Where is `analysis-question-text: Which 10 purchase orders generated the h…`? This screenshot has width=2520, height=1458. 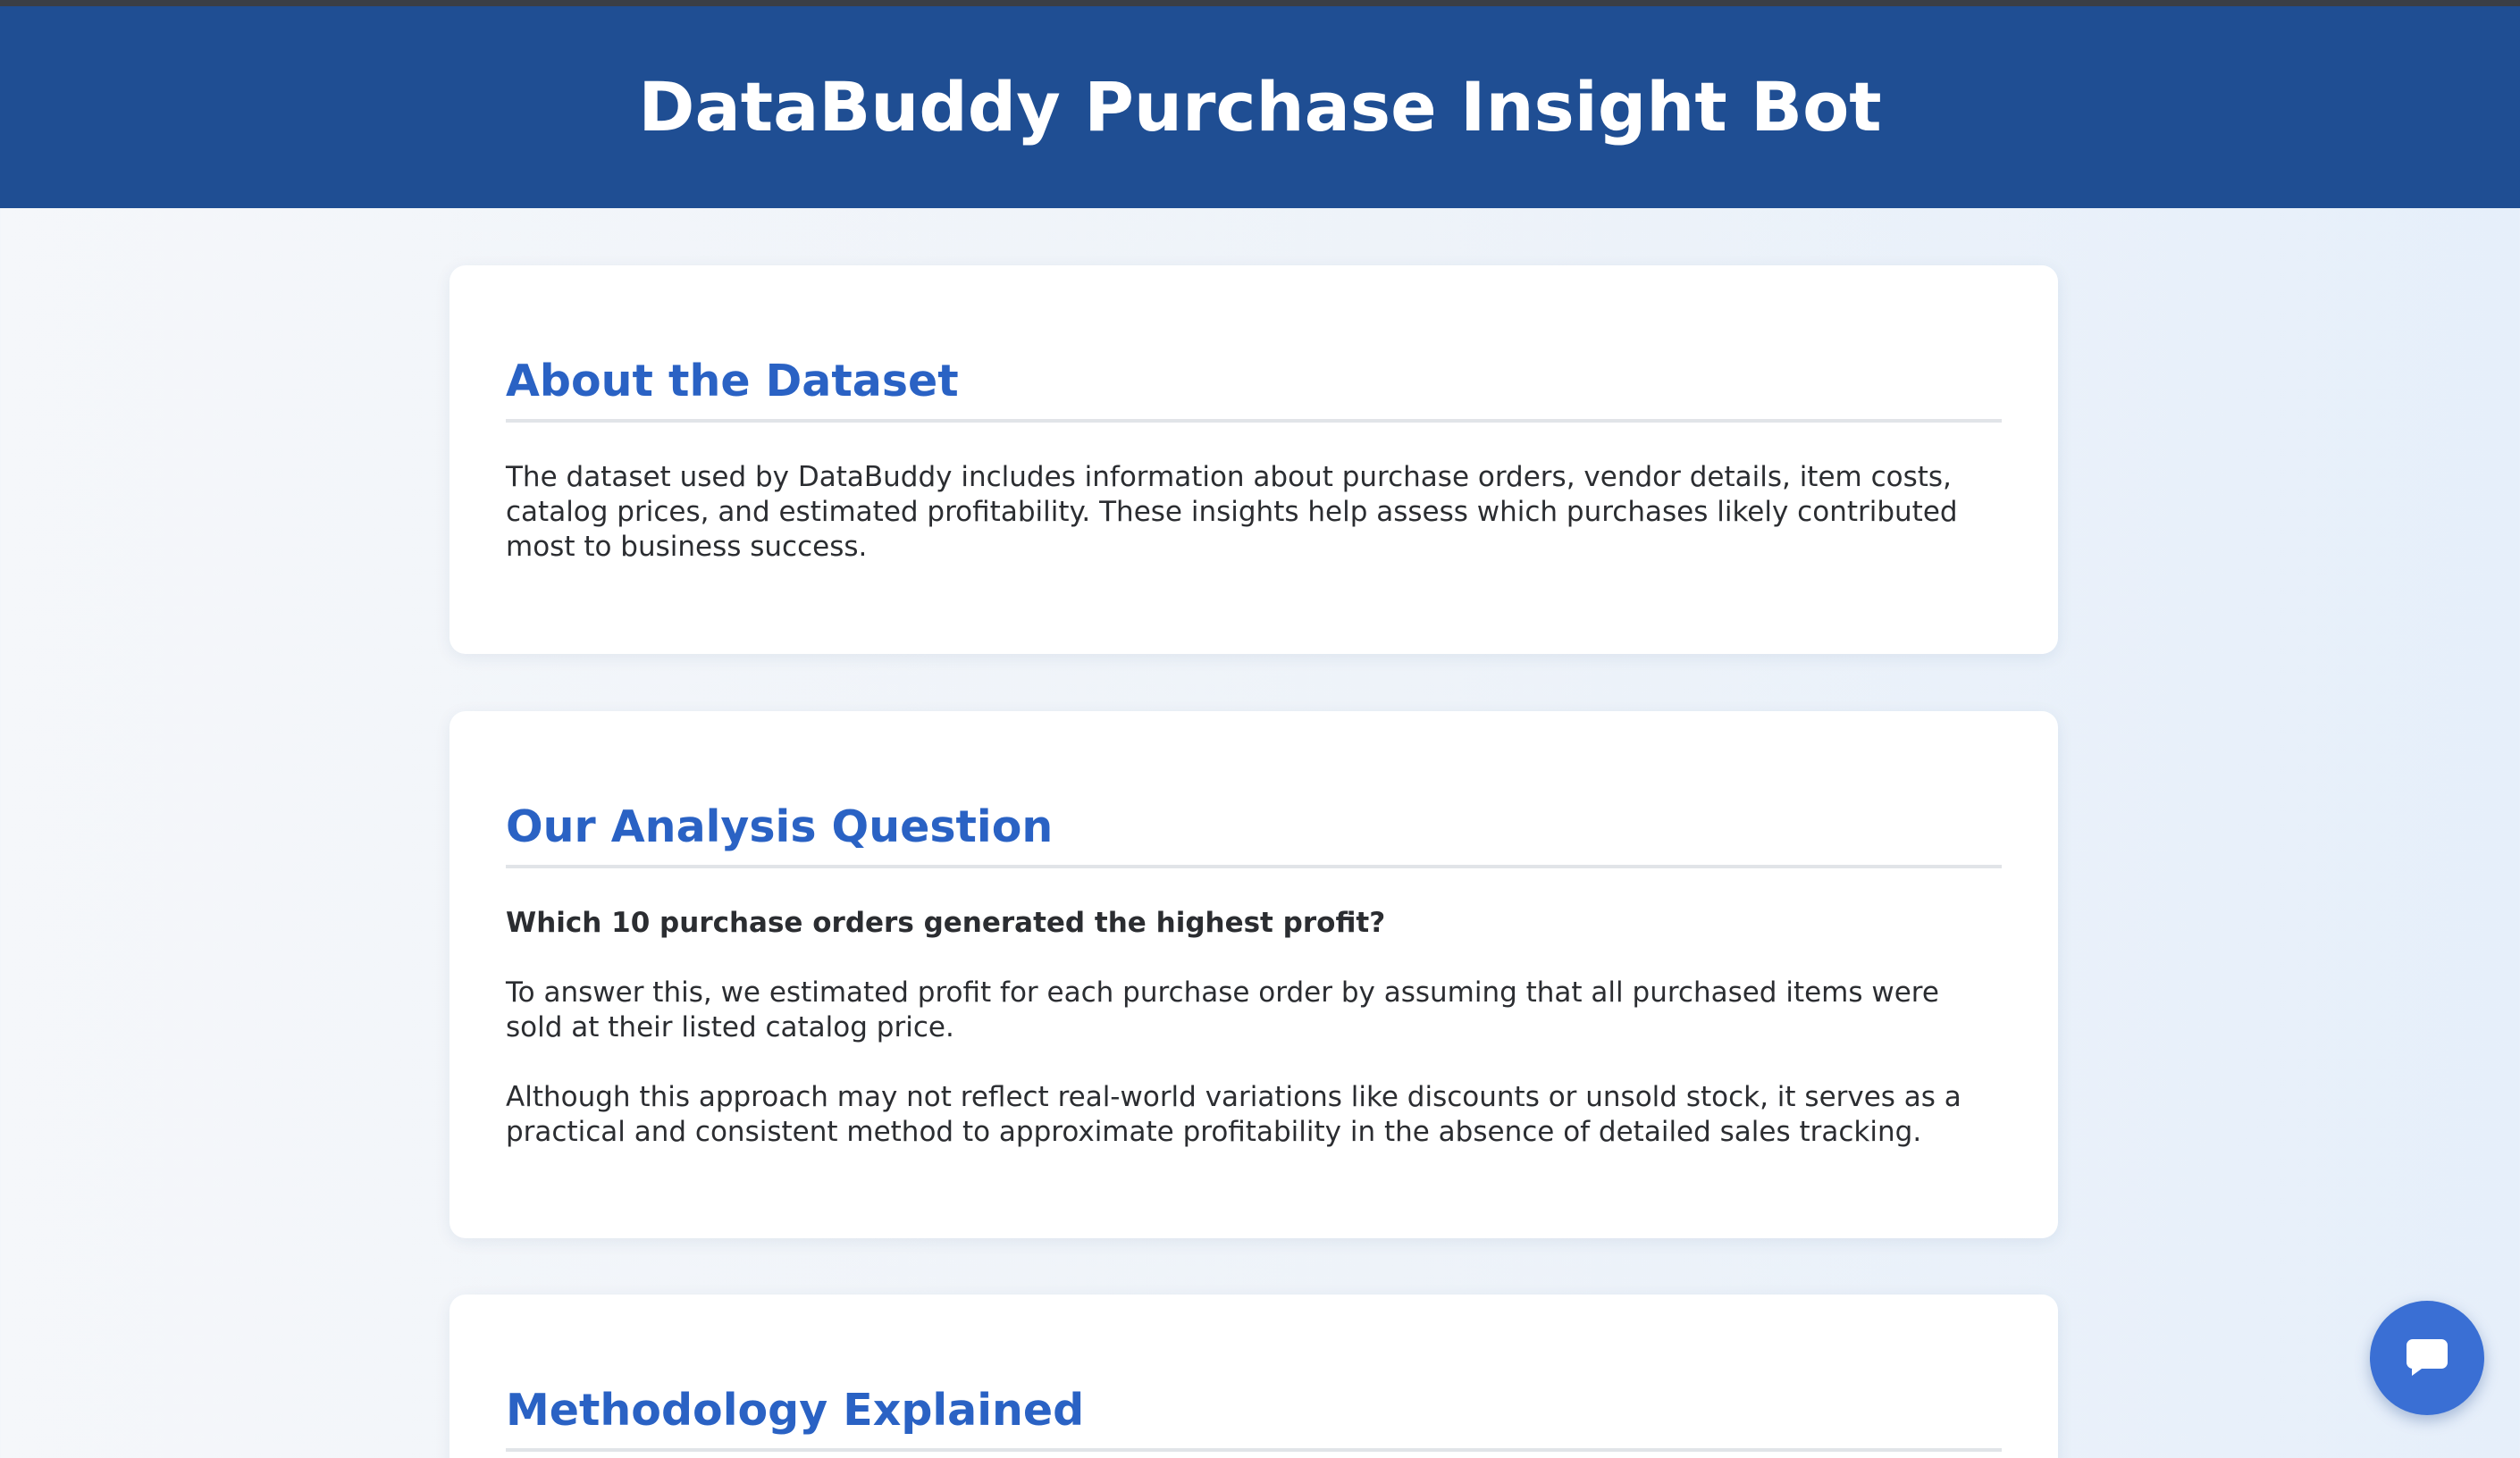
analysis-question-text: Which 10 purchase orders generated the h… is located at coordinates (946, 923).